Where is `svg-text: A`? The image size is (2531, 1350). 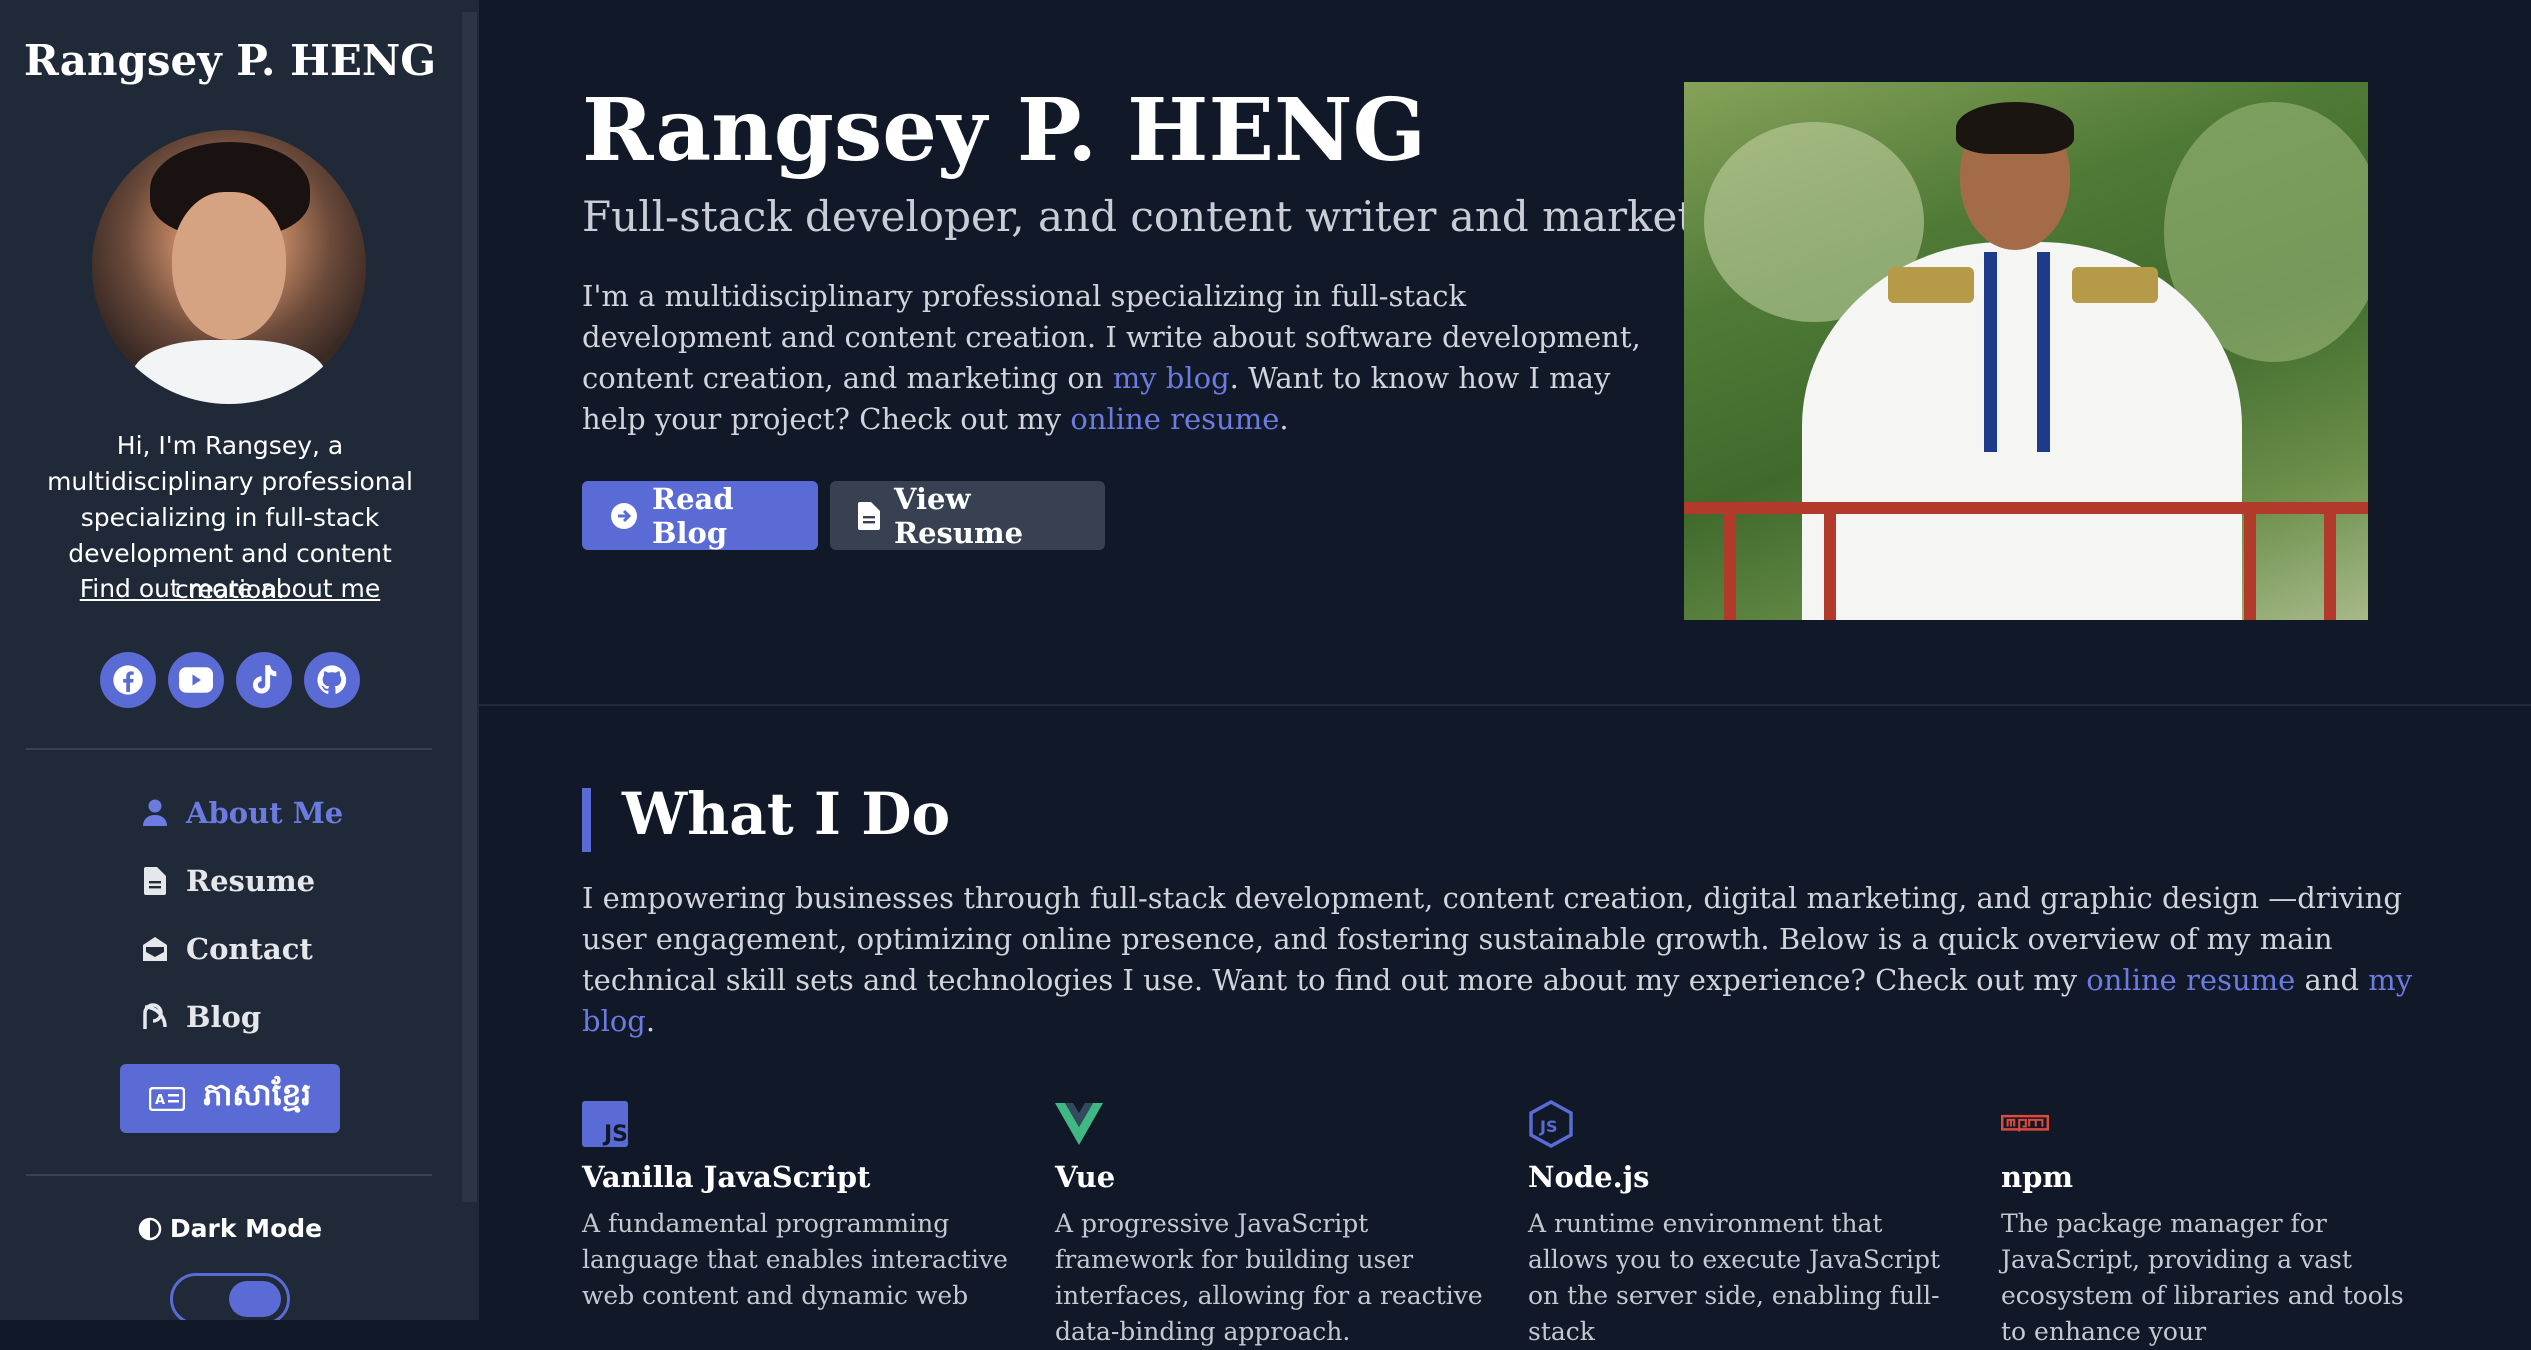 svg-text: A is located at coordinates (160, 1100).